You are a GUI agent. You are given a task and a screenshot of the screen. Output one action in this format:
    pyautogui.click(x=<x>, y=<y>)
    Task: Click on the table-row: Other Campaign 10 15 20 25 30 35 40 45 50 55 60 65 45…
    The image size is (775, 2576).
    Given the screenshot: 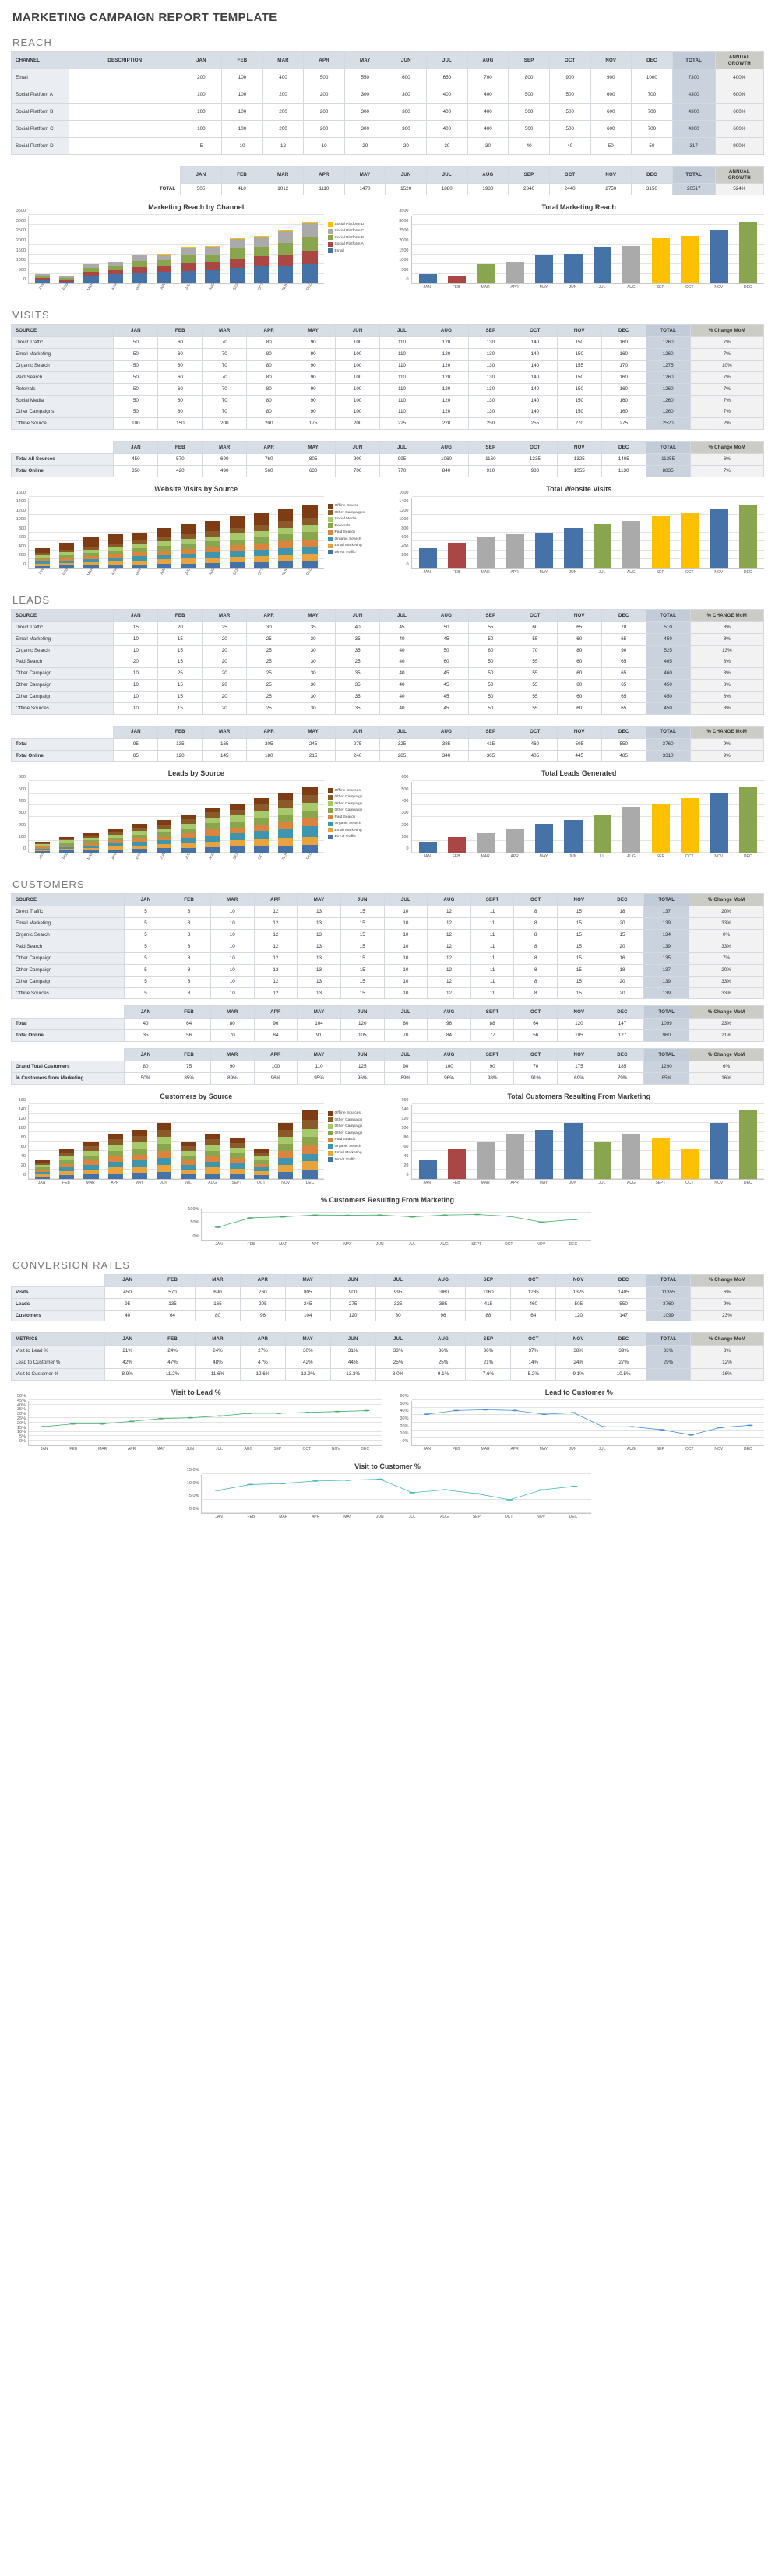 What is the action you would take?
    pyautogui.click(x=387, y=685)
    